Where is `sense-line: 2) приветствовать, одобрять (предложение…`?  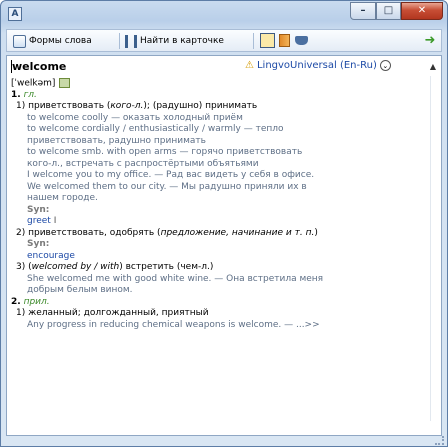
sense-line: 2) приветствовать, одобрять (предложение… is located at coordinates (167, 232).